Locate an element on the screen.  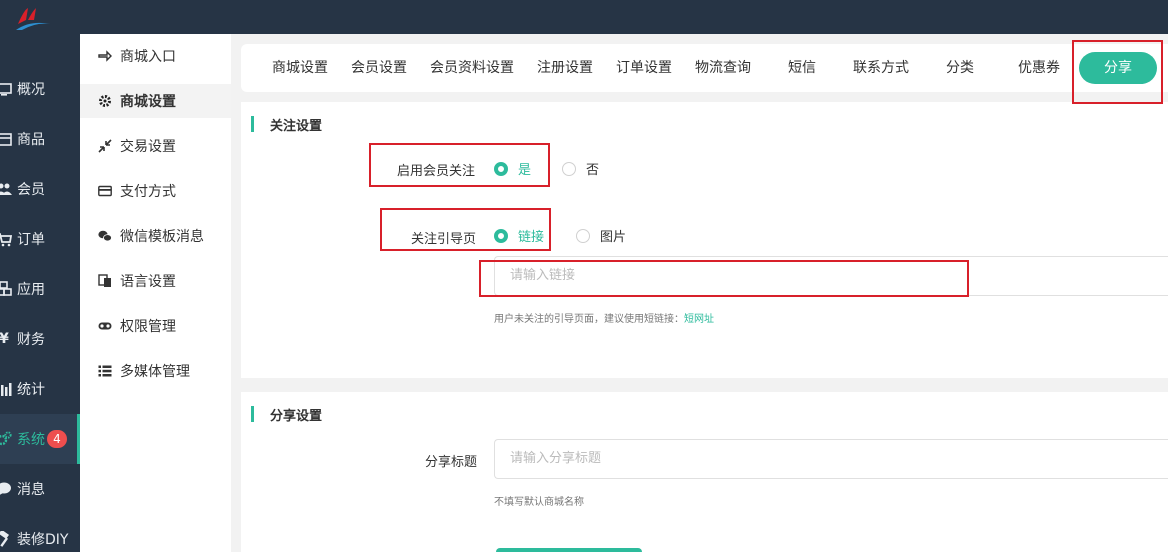
submenu-item-trade-settings: 交易设置 is located at coordinates (155, 146).